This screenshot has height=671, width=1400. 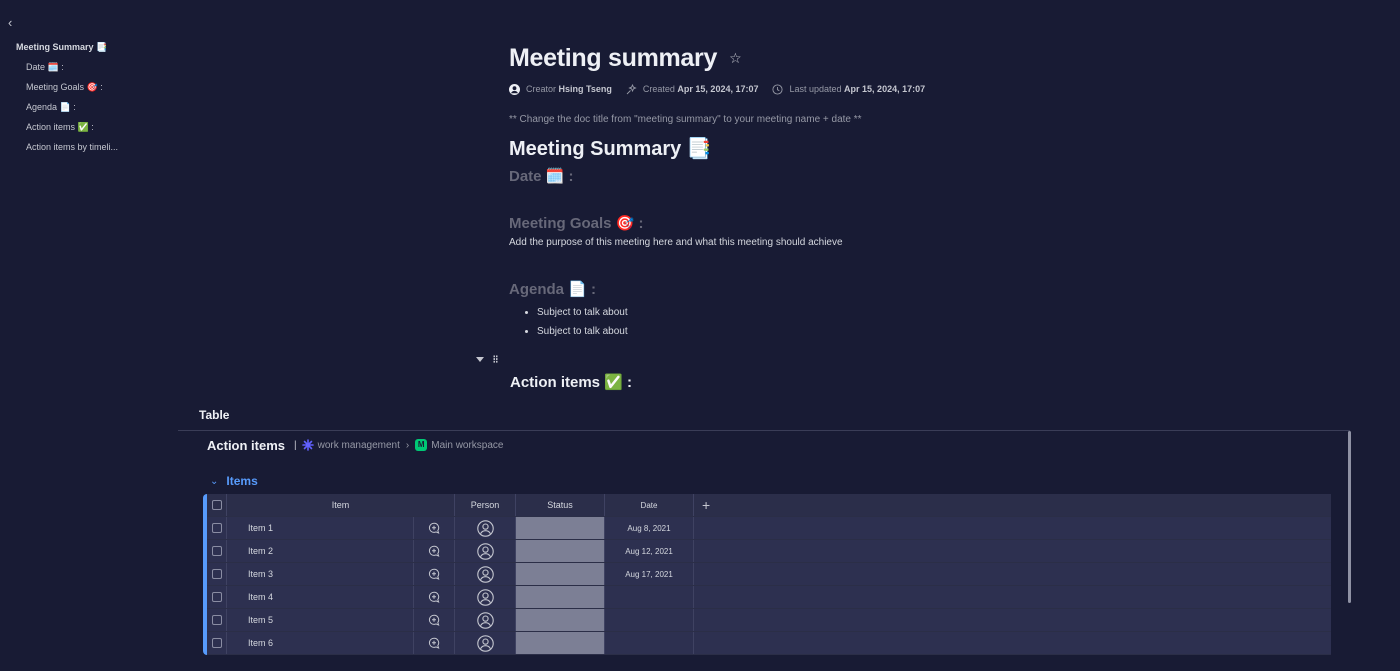 I want to click on star-icon: ☆, so click(x=736, y=58).